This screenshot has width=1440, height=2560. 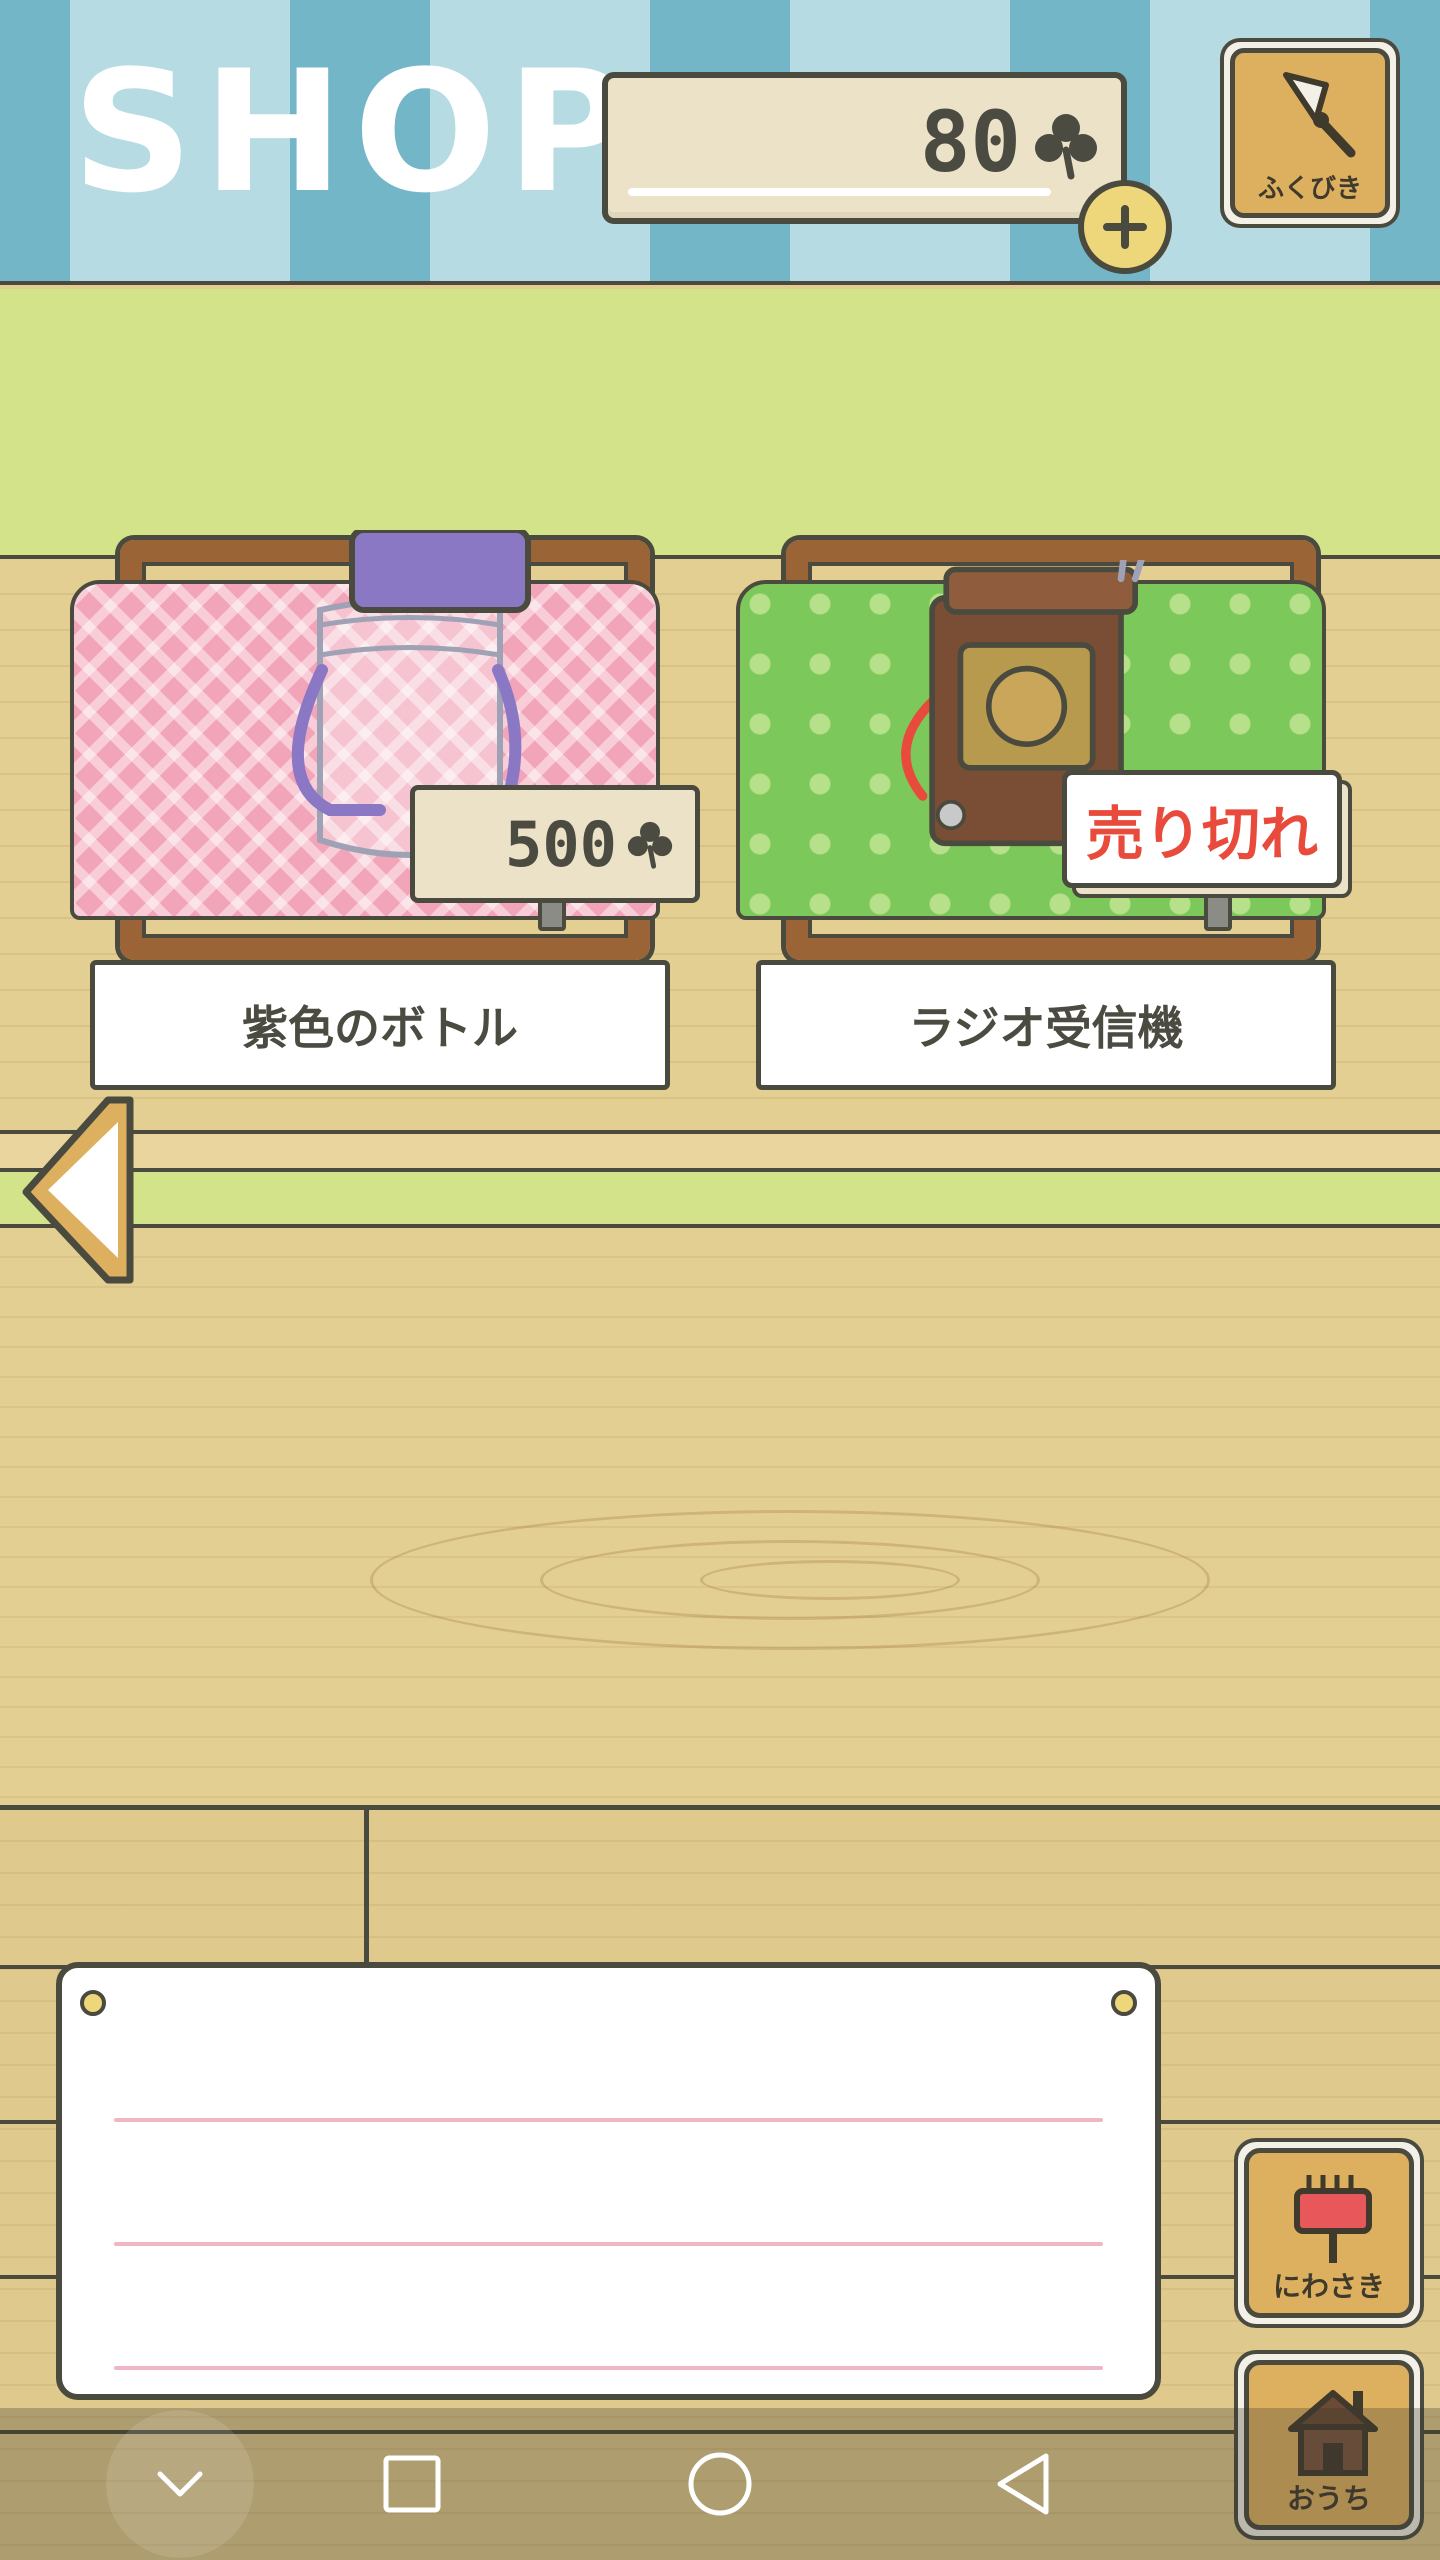 I want to click on previous-page-arrow, so click(x=80, y=1190).